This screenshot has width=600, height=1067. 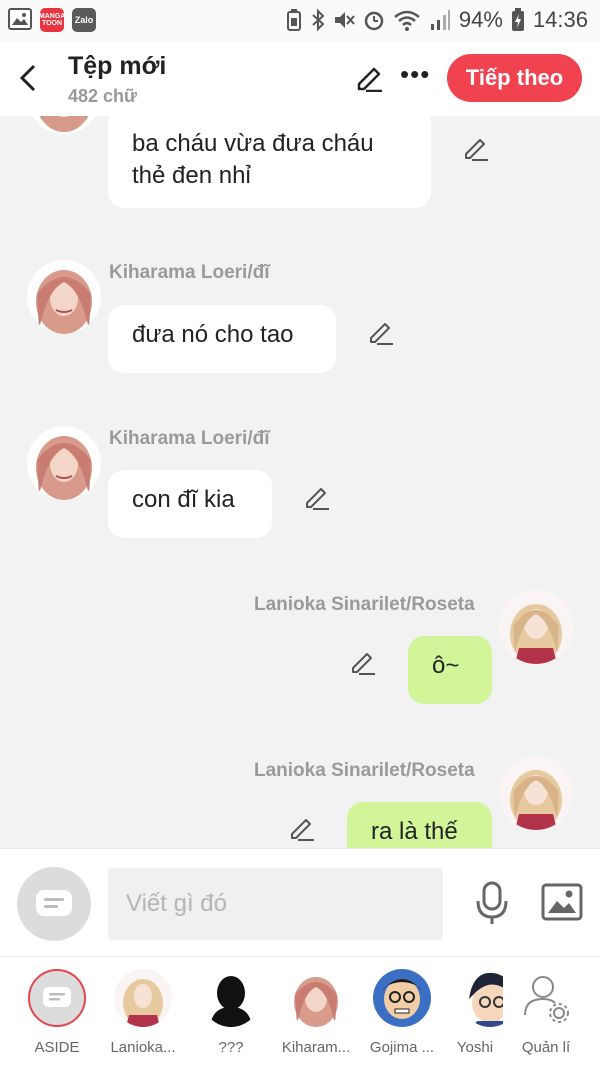 What do you see at coordinates (492, 903) in the screenshot?
I see `microphone-icon` at bounding box center [492, 903].